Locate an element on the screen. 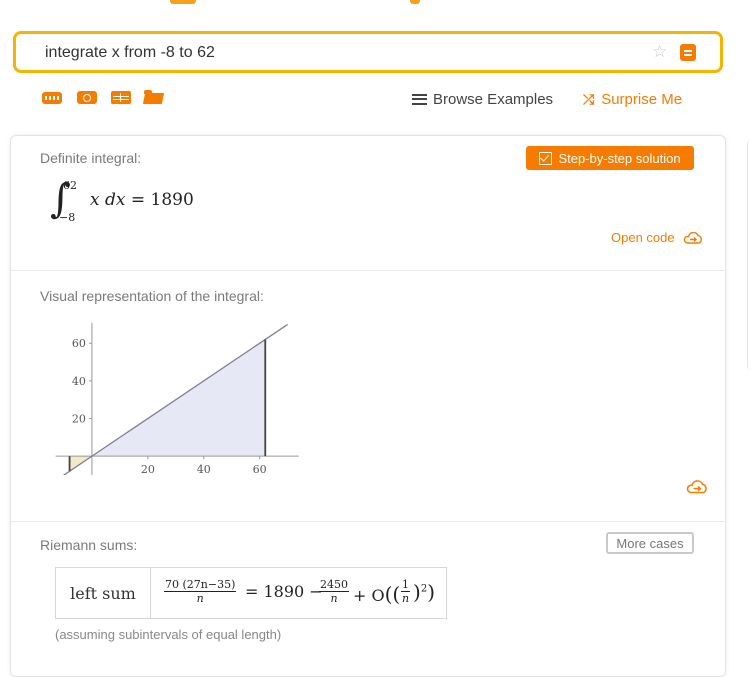 This screenshot has height=677, width=751. fraction: 1 n is located at coordinates (405, 591).